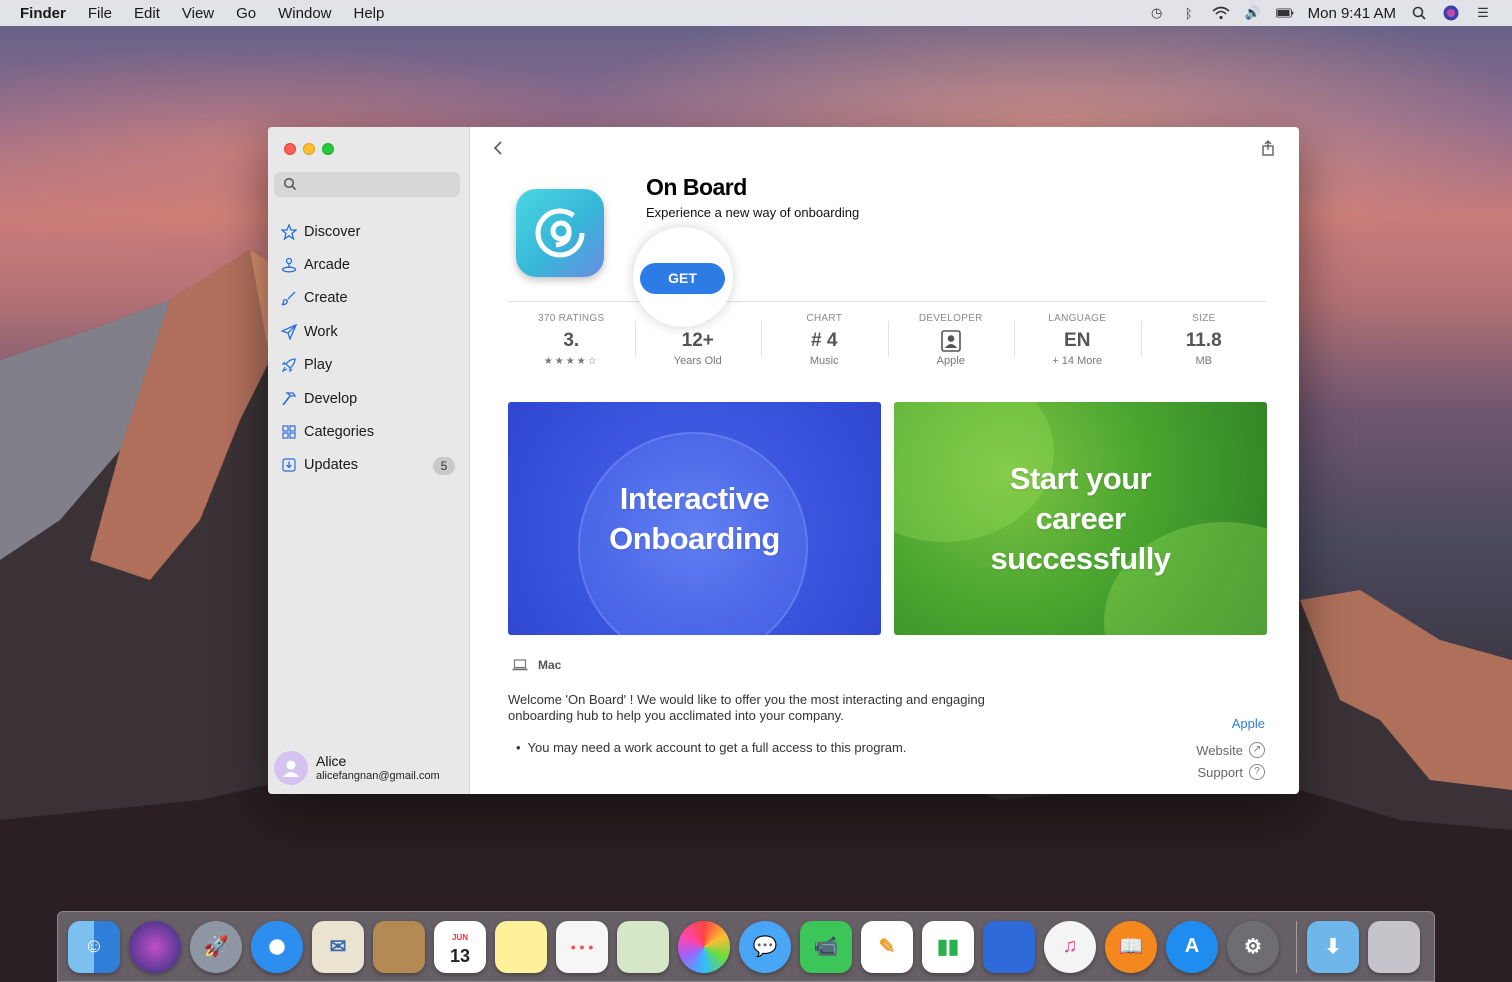 The image size is (1512, 982). What do you see at coordinates (1419, 13) in the screenshot?
I see `spotlight-icon` at bounding box center [1419, 13].